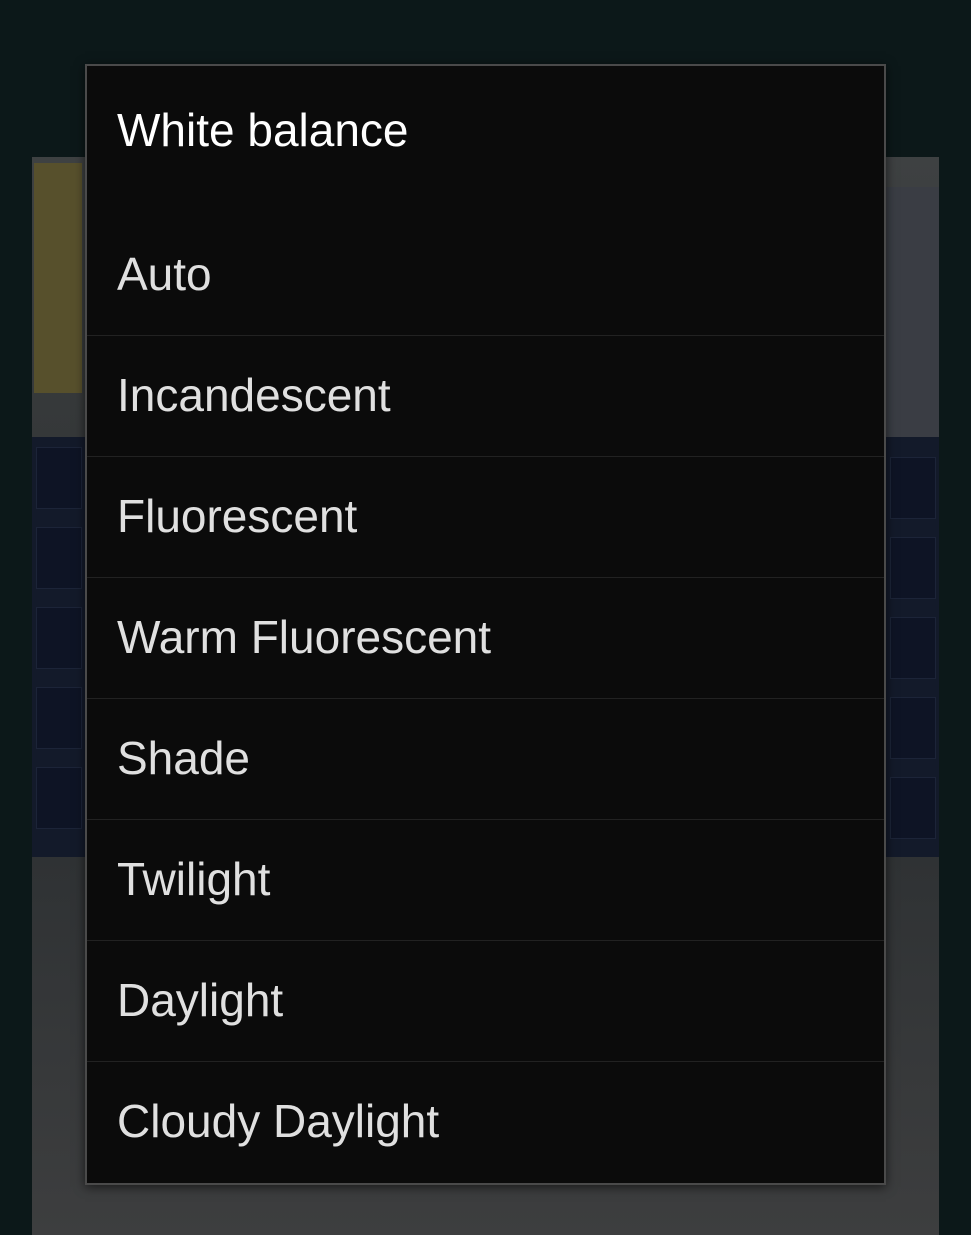  I want to click on option-label: Twilight, so click(194, 879).